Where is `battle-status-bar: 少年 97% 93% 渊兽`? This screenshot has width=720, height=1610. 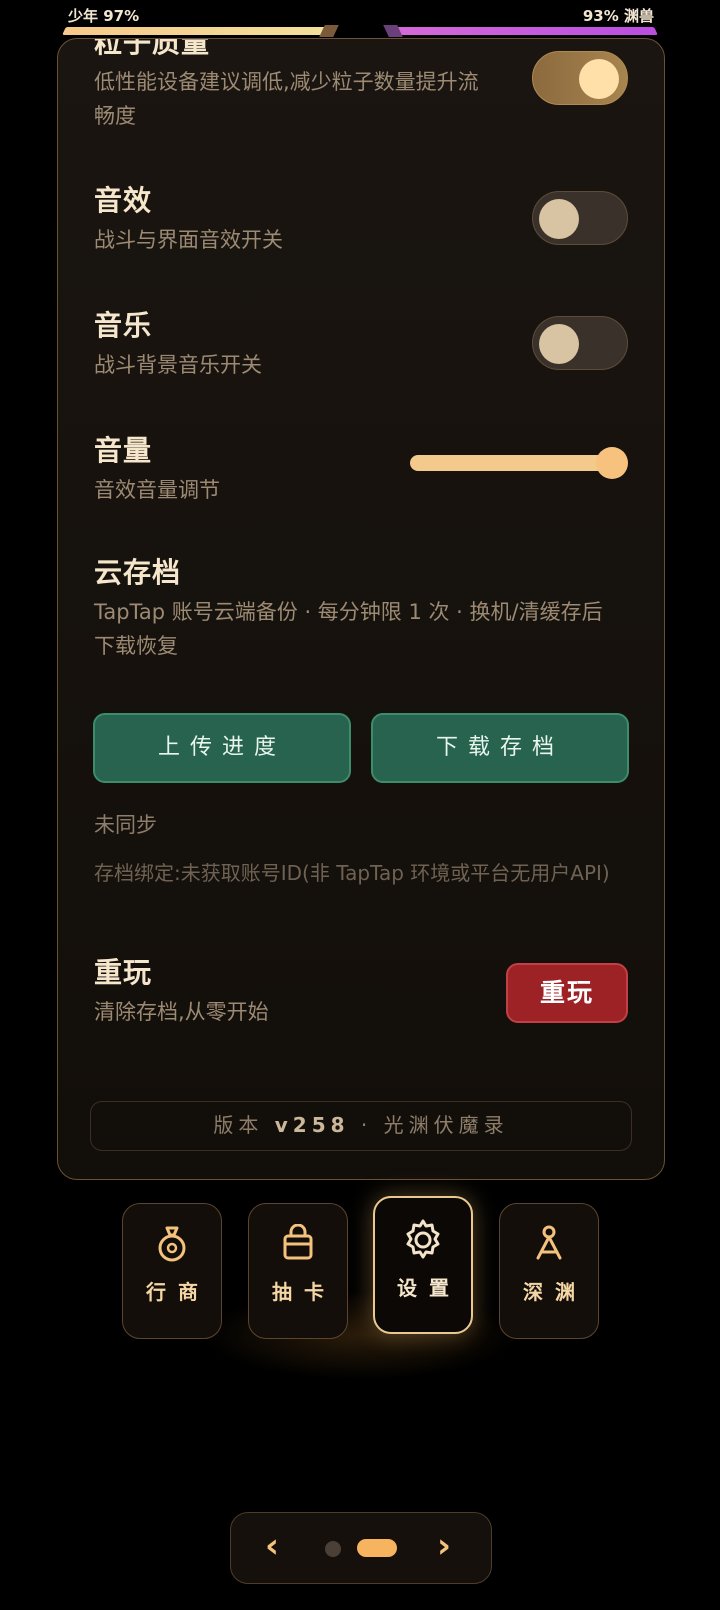 battle-status-bar: 少年 97% 93% 渊兽 is located at coordinates (360, 20).